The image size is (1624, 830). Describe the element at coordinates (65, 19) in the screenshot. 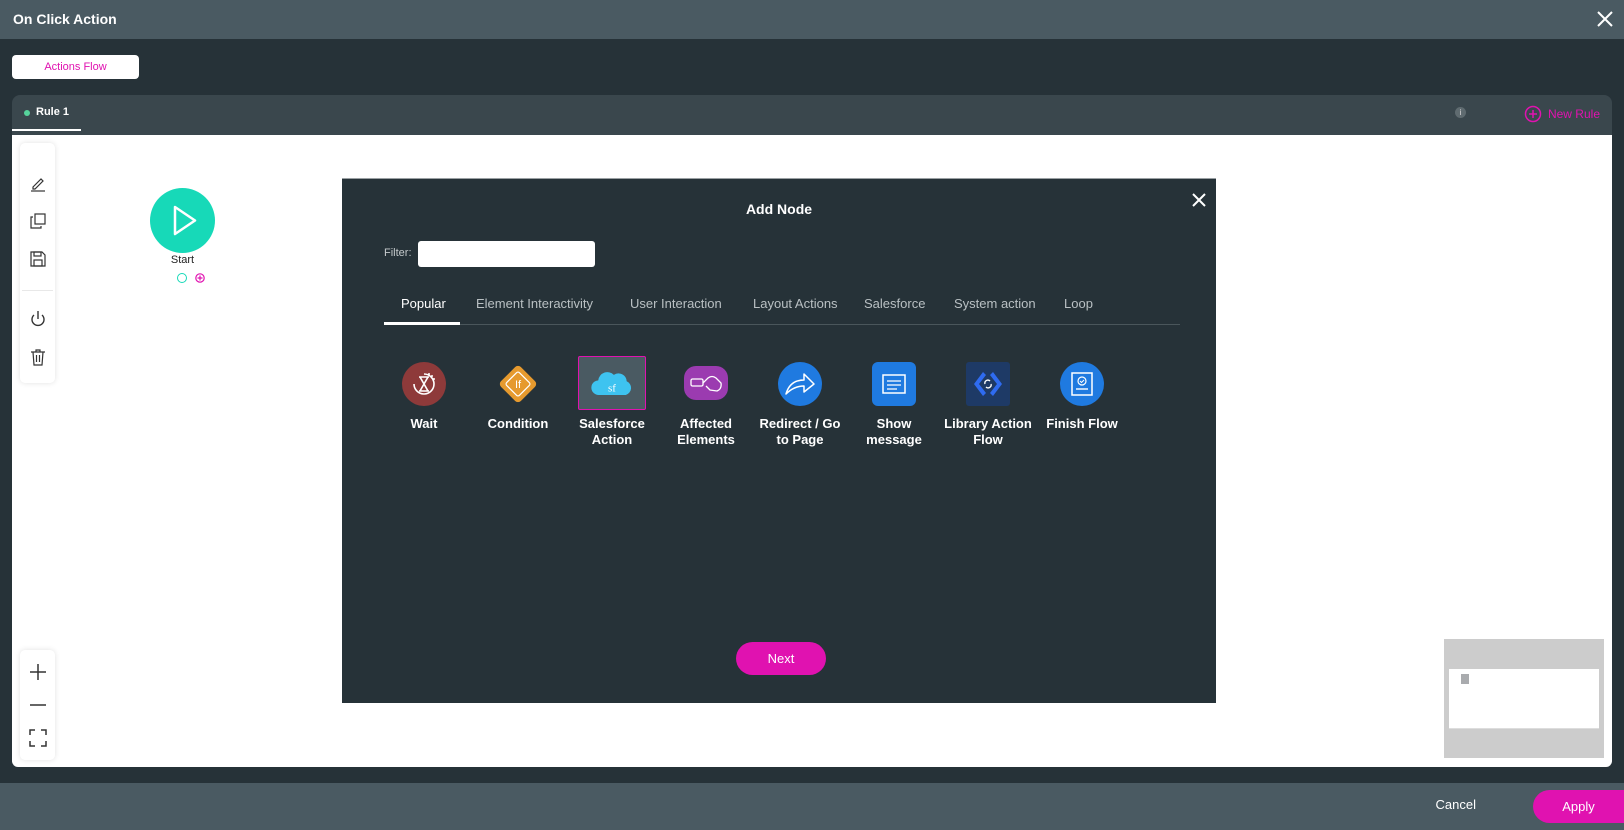

I see `window-title: On Click Action` at that location.